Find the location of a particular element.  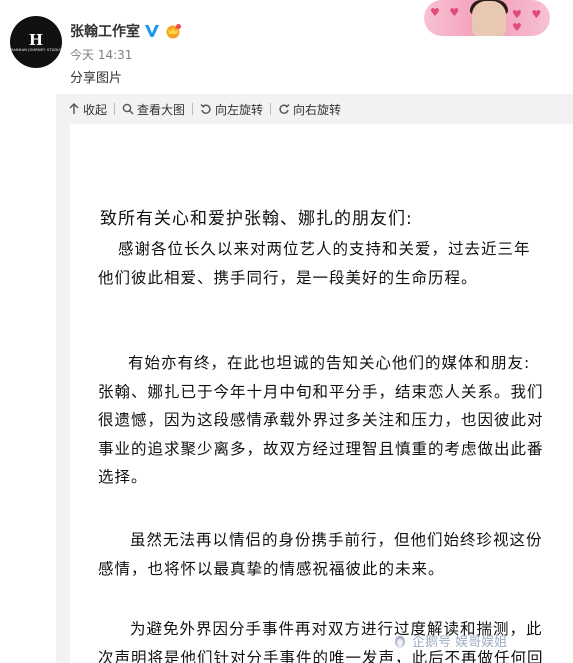

post-time: 今天 14:31 is located at coordinates (101, 54).